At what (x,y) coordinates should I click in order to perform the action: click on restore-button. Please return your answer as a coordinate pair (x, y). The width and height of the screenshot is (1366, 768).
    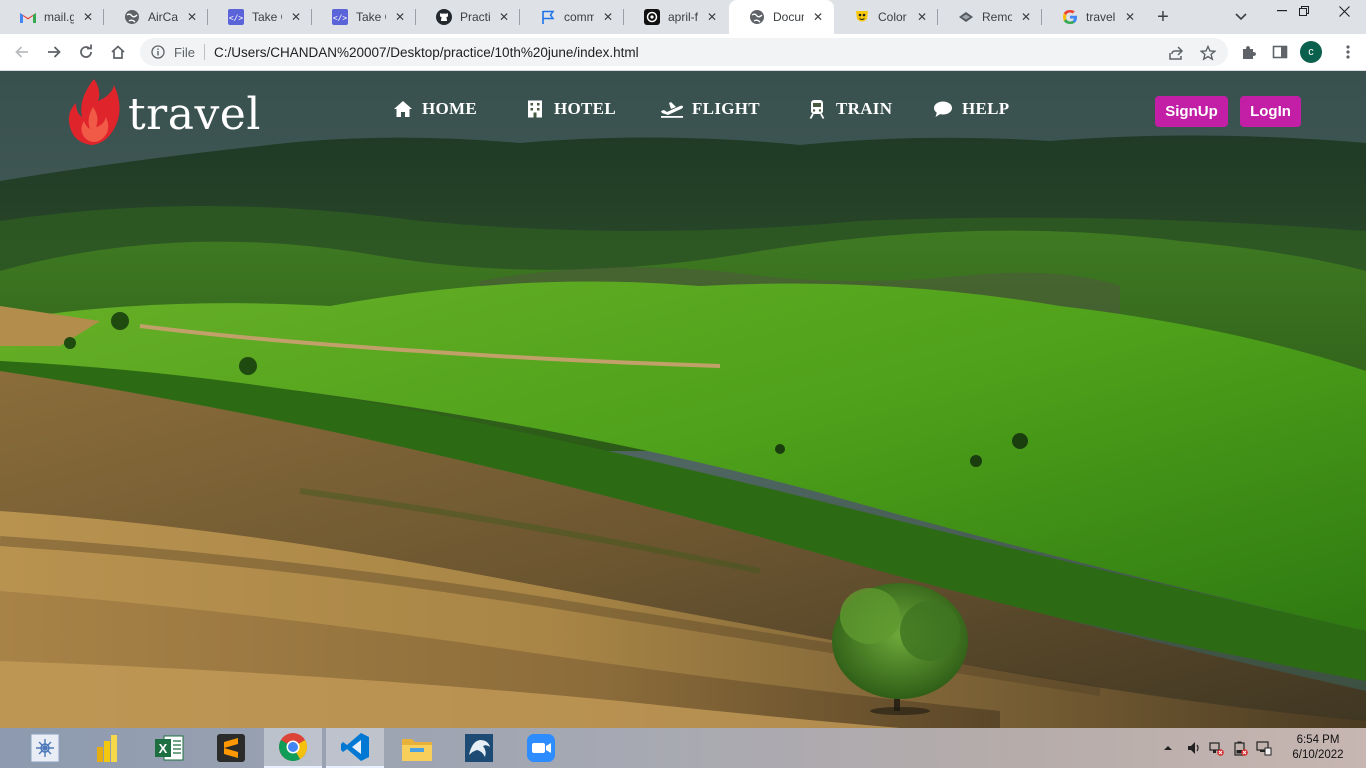
    Looking at the image, I should click on (1304, 11).